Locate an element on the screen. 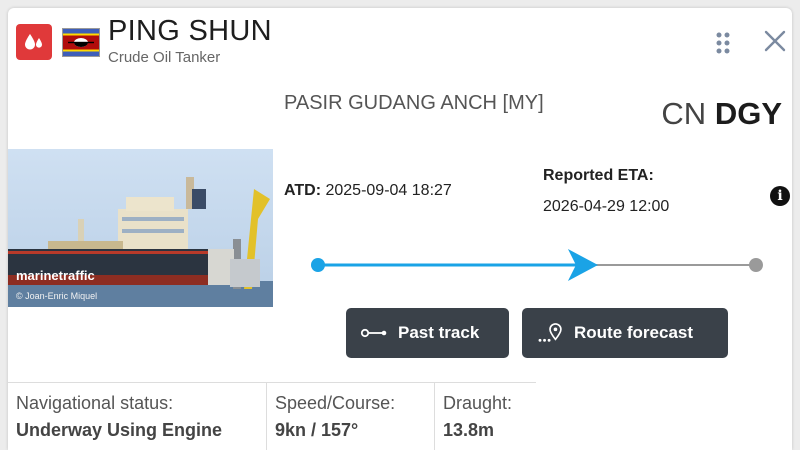  draught: Draught: 13.8m is located at coordinates (485, 416).